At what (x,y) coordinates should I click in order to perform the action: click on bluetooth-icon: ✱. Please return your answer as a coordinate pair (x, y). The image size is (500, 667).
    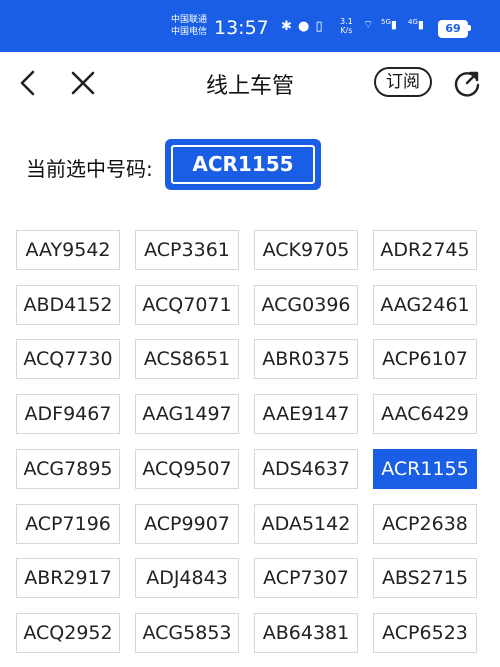
    Looking at the image, I should click on (287, 26).